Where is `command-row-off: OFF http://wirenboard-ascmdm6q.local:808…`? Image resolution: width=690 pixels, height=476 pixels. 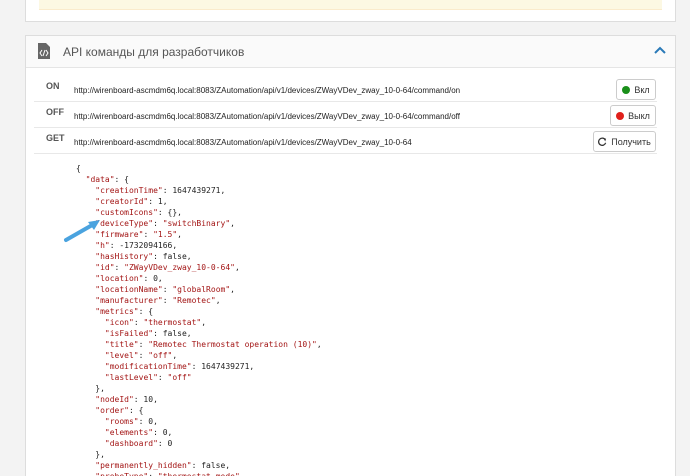
command-row-off: OFF http://wirenboard-ascmdm6q.local:808… is located at coordinates (345, 115).